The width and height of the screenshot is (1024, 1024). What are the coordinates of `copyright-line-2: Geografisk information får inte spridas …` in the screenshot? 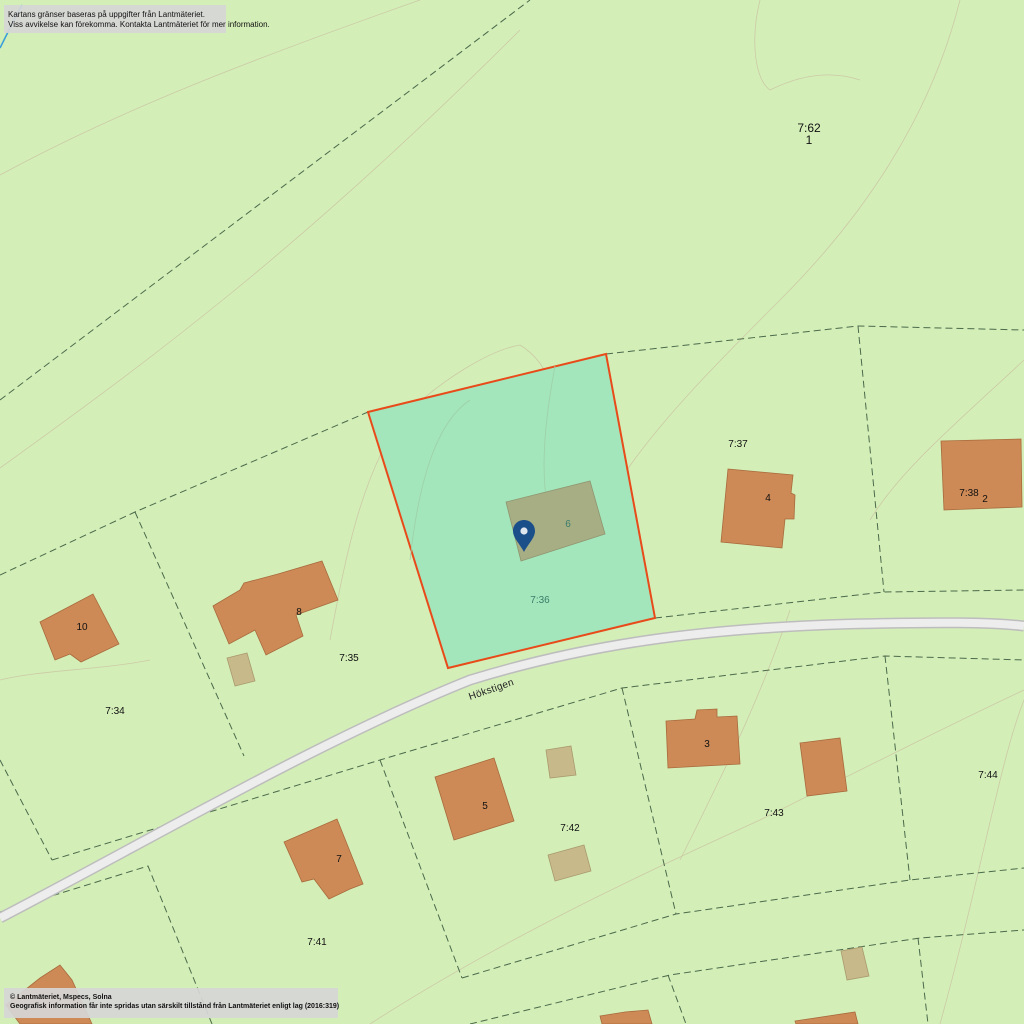 It's located at (175, 1006).